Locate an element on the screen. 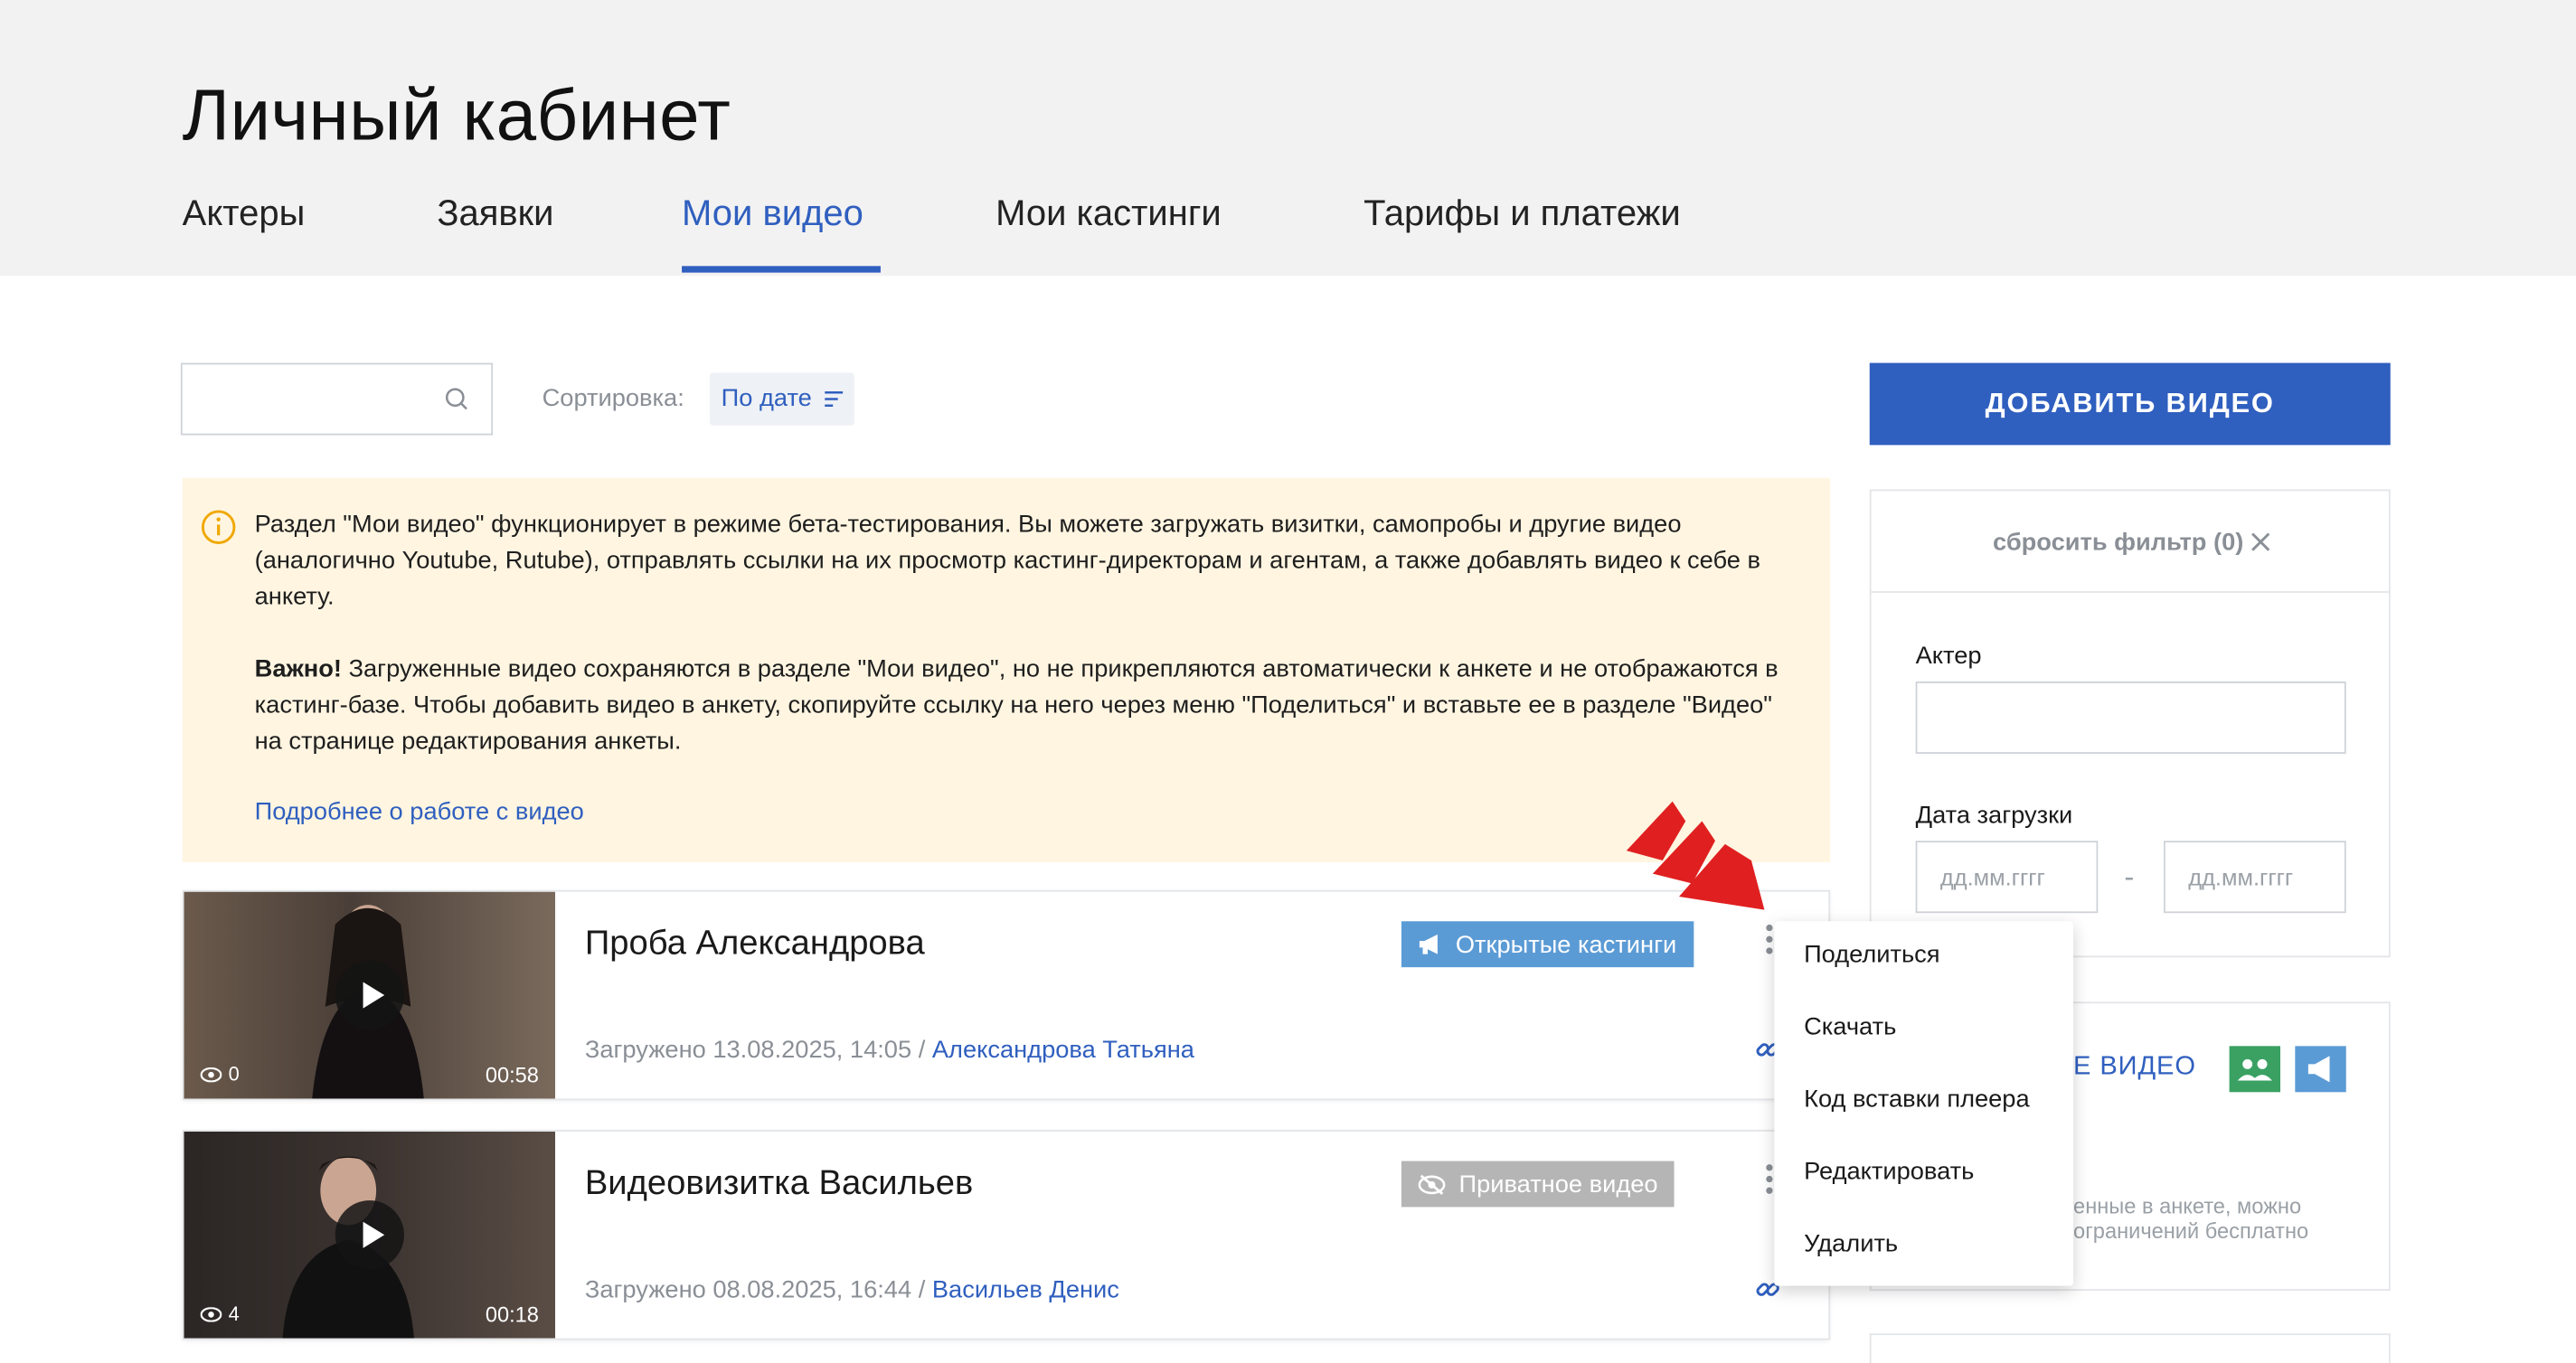 The image size is (2576, 1363). video-info-note-line-2: ограничений бесплатно is located at coordinates (2191, 1231).